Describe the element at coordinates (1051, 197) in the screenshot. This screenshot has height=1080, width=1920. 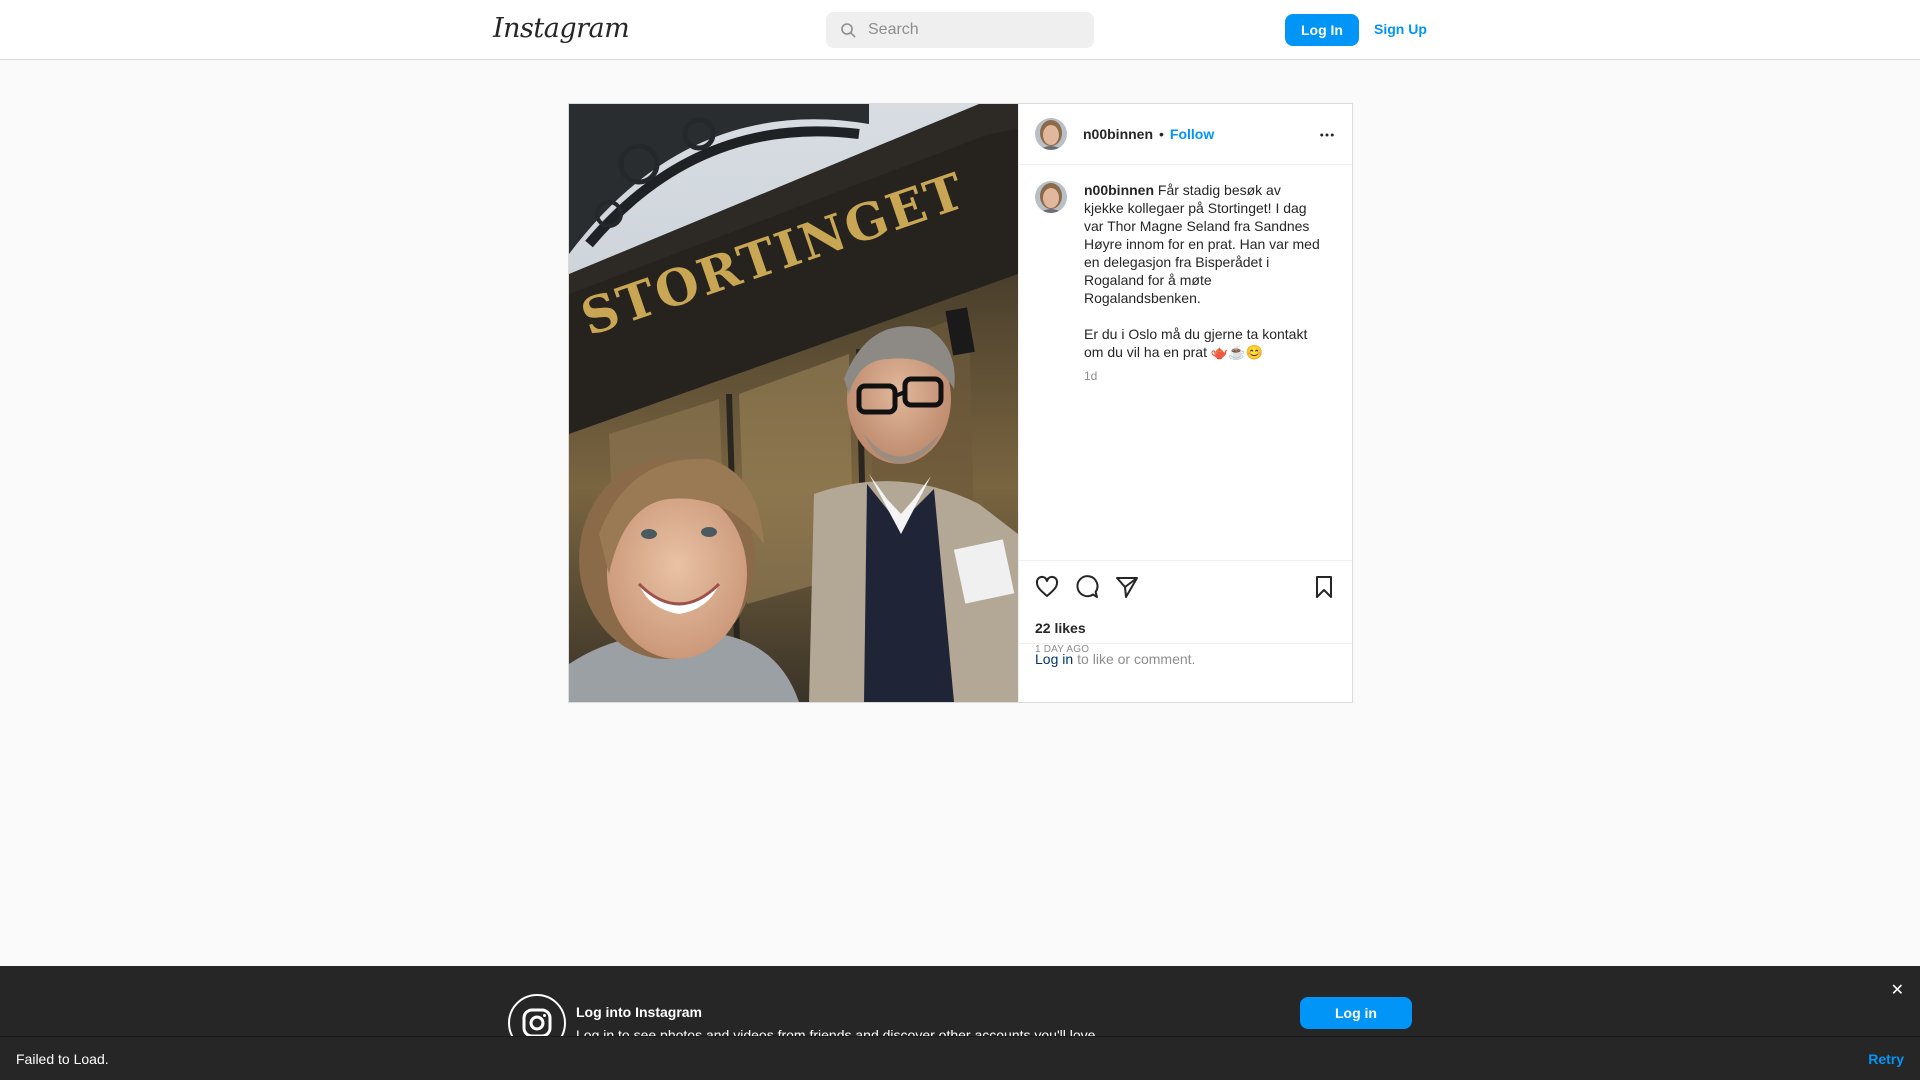
I see `caption-avatar` at that location.